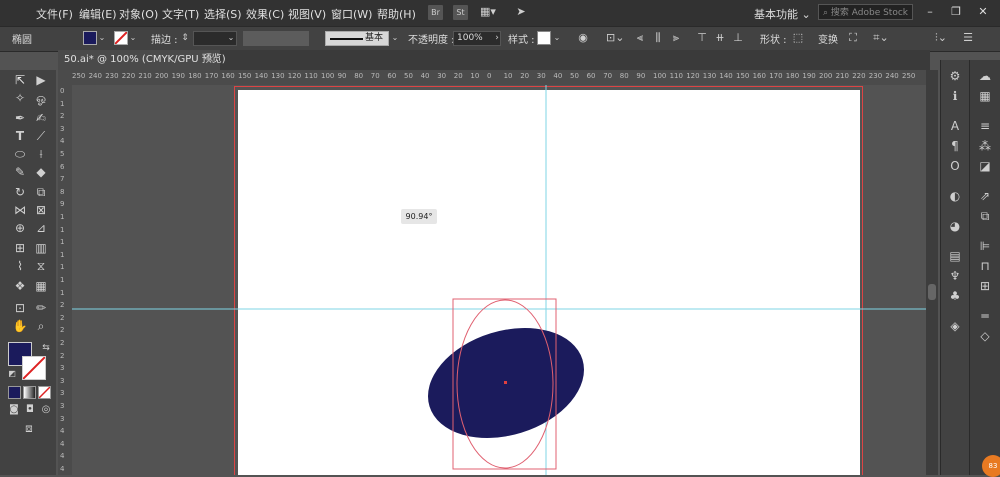 Image resolution: width=1000 pixels, height=477 pixels. I want to click on graphic-style-swatch, so click(544, 38).